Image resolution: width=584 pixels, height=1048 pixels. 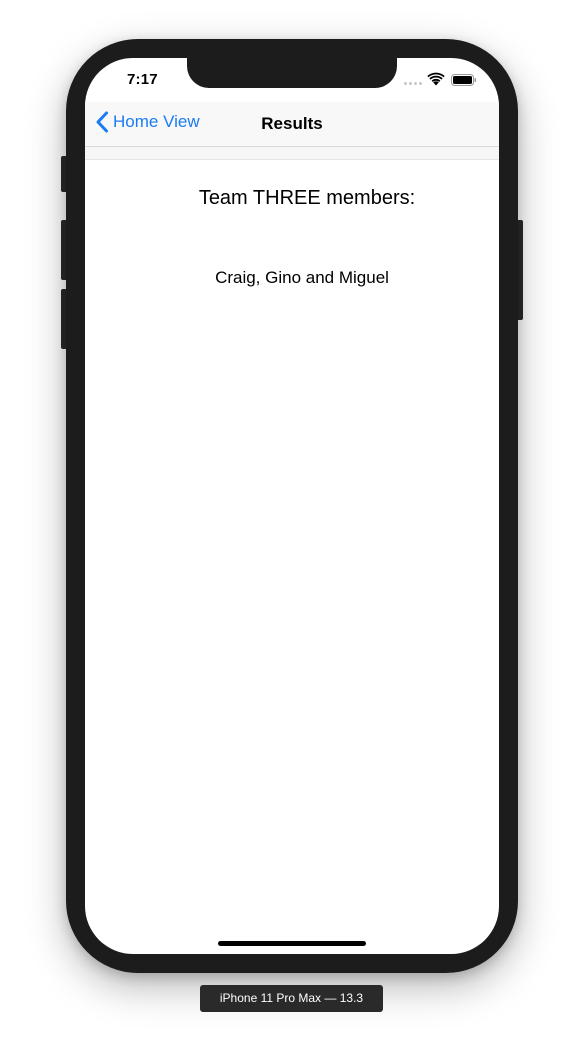 What do you see at coordinates (142, 79) in the screenshot?
I see `status-time: 7:17` at bounding box center [142, 79].